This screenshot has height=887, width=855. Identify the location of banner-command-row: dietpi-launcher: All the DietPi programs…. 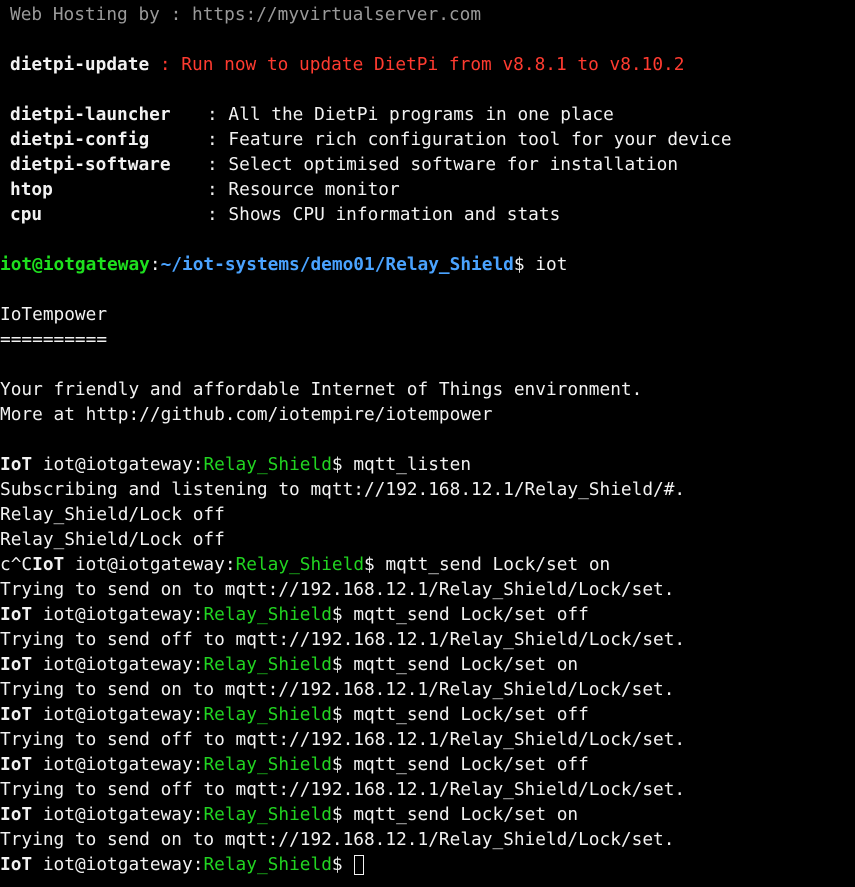
(427, 114).